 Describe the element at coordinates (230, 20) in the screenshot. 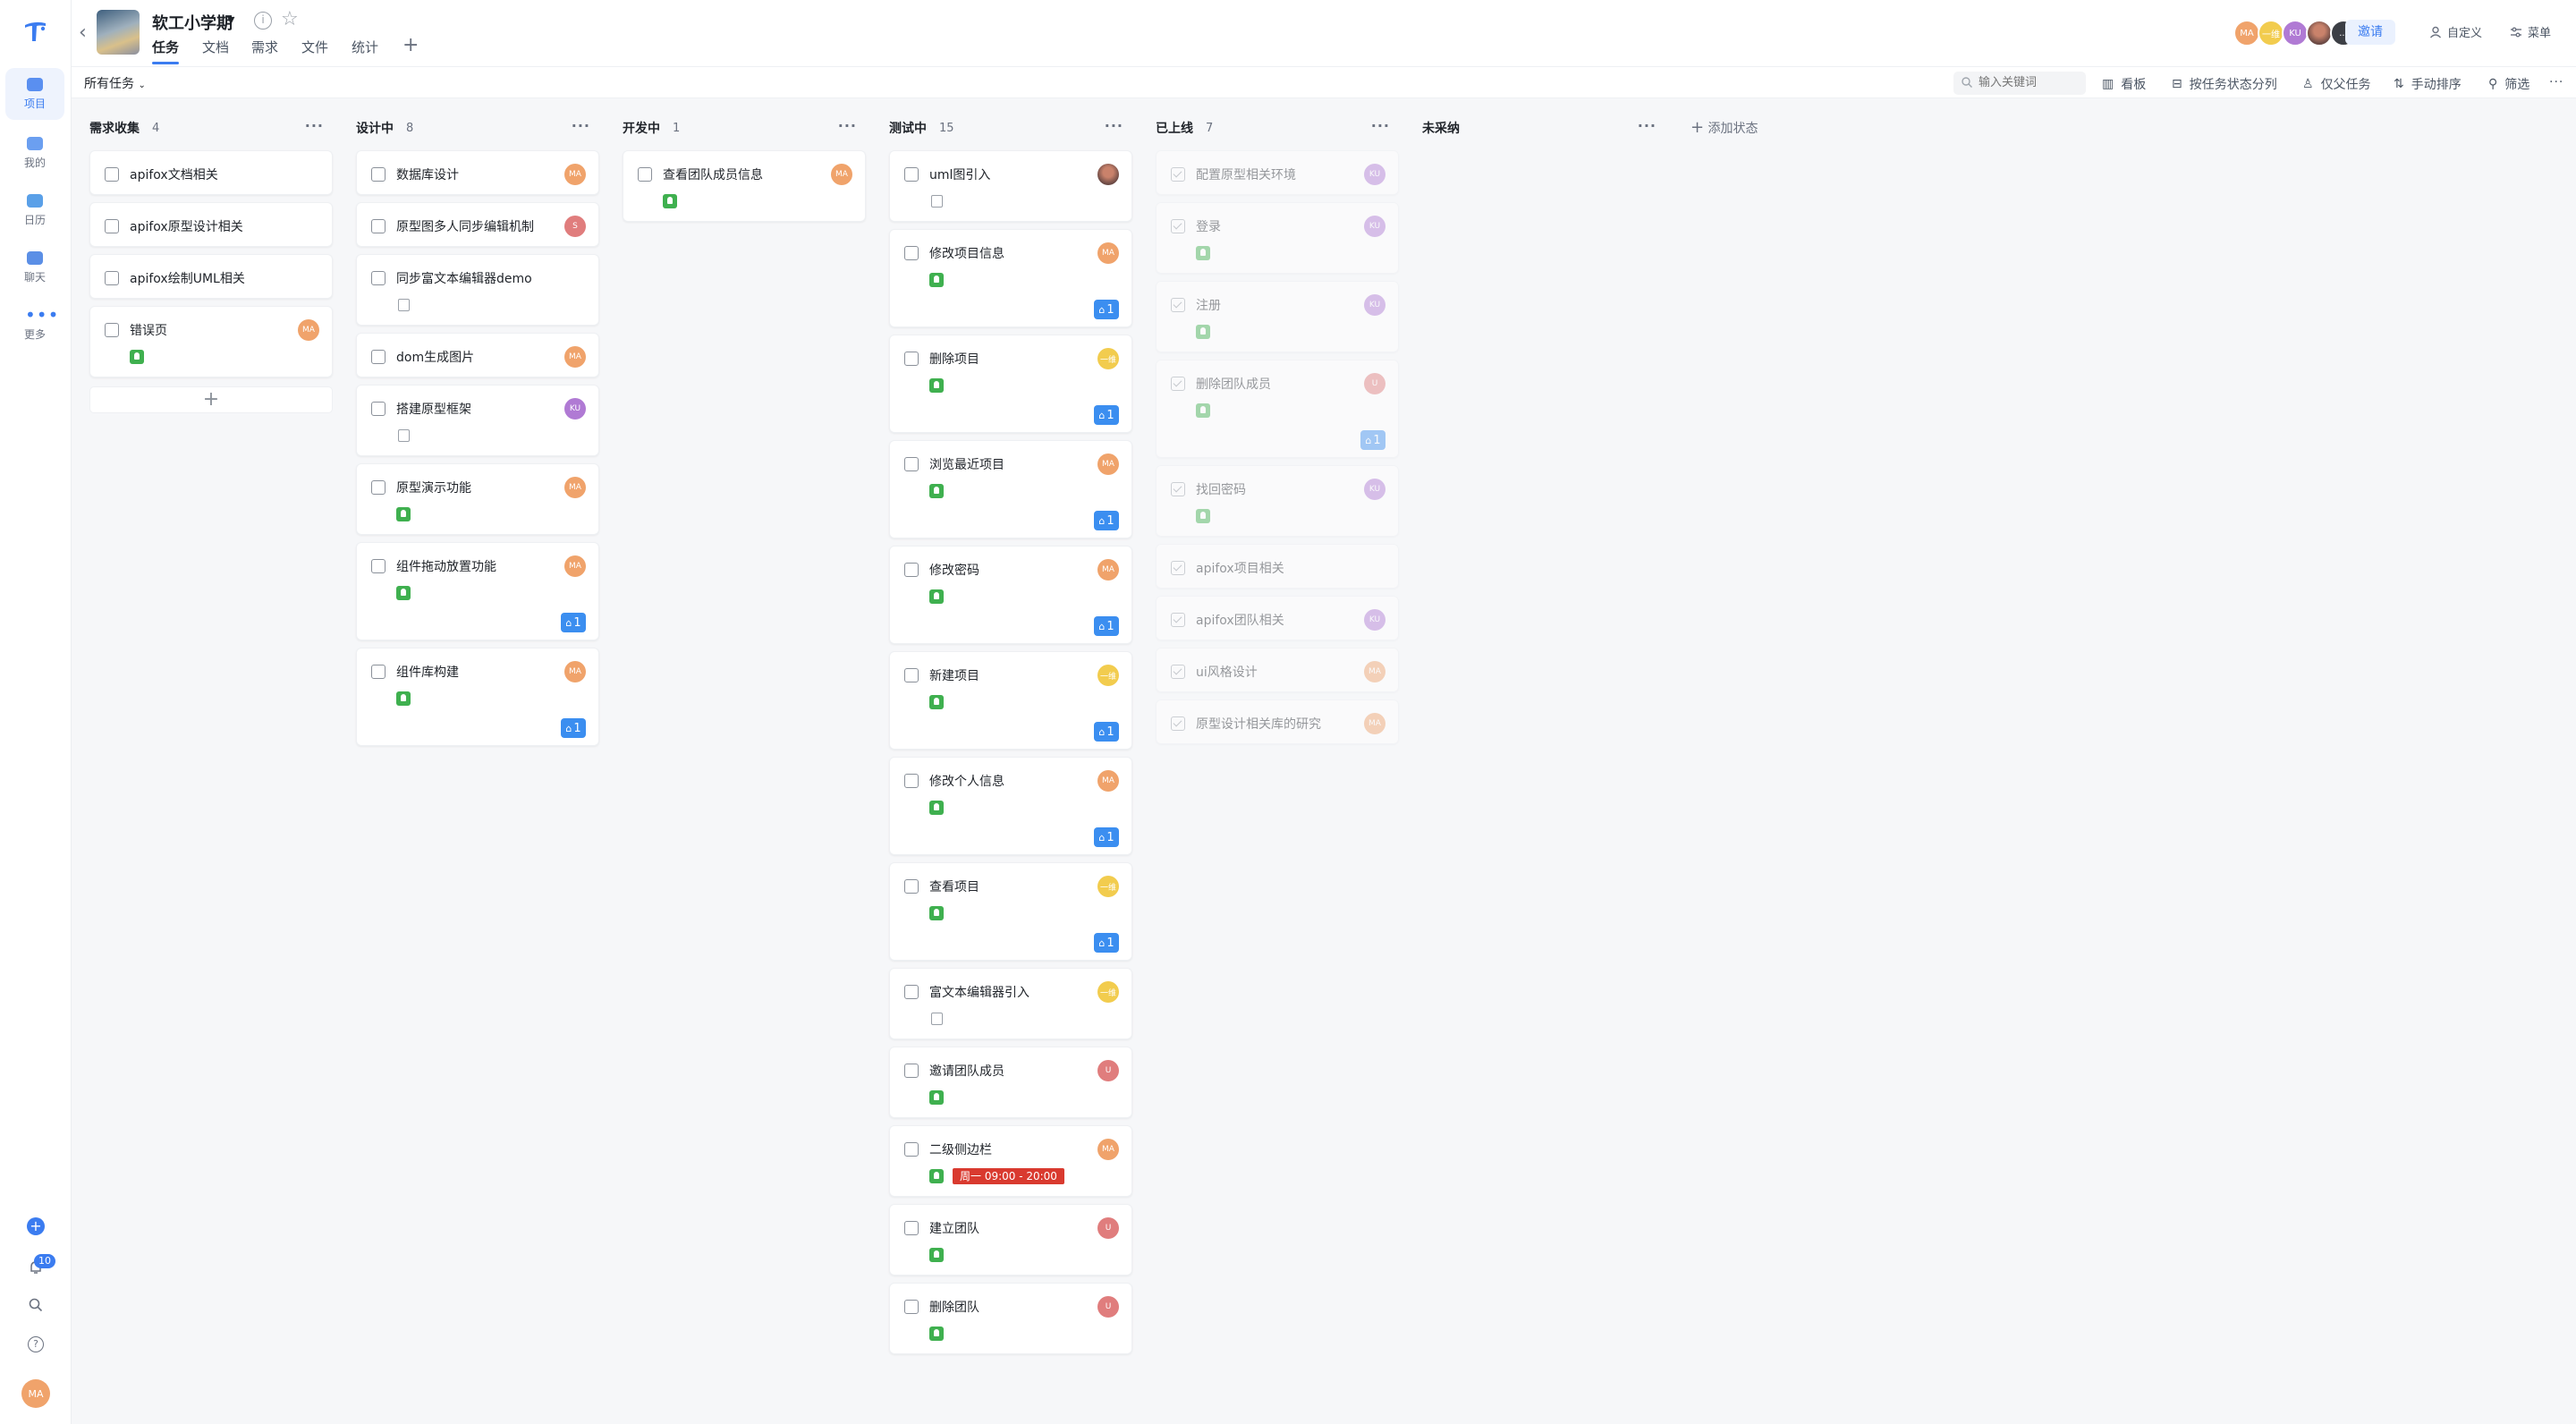

I see `chevron-down-icon: ▼` at that location.